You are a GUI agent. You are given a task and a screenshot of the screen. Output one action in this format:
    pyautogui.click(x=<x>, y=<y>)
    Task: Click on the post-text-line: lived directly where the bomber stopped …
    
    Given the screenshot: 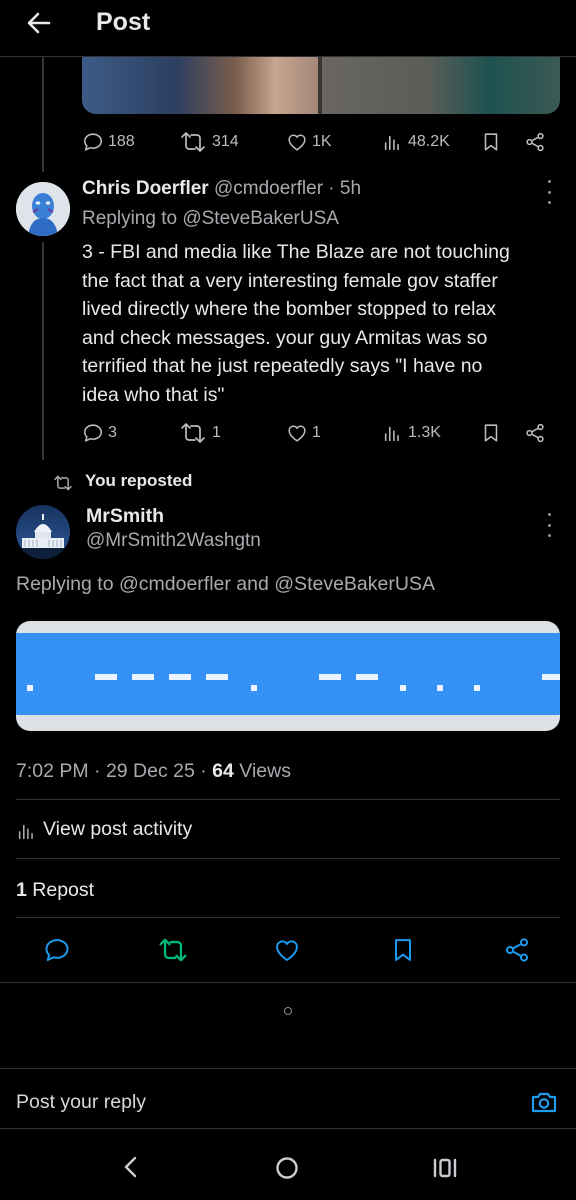 What is the action you would take?
    pyautogui.click(x=289, y=309)
    